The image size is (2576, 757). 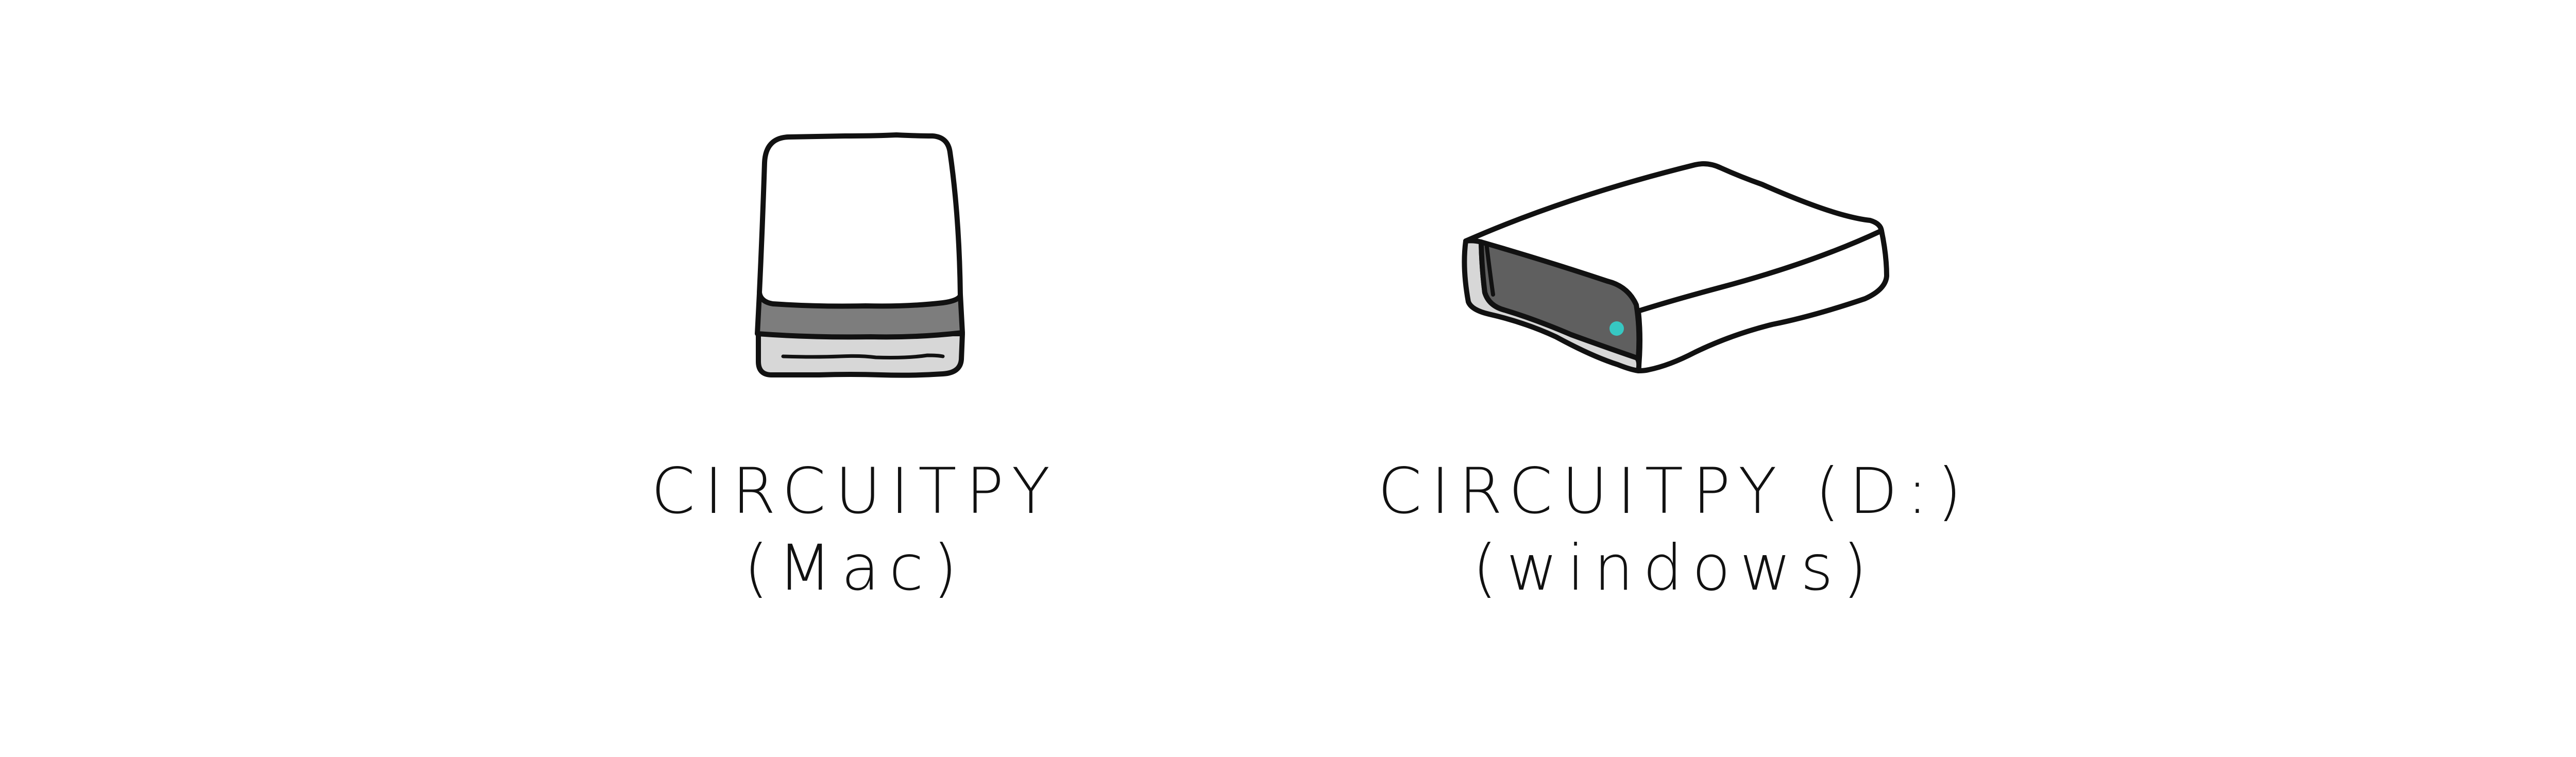 I want to click on windows-drive-label: CIRCUITPY (D:) (windows), so click(x=1674, y=530).